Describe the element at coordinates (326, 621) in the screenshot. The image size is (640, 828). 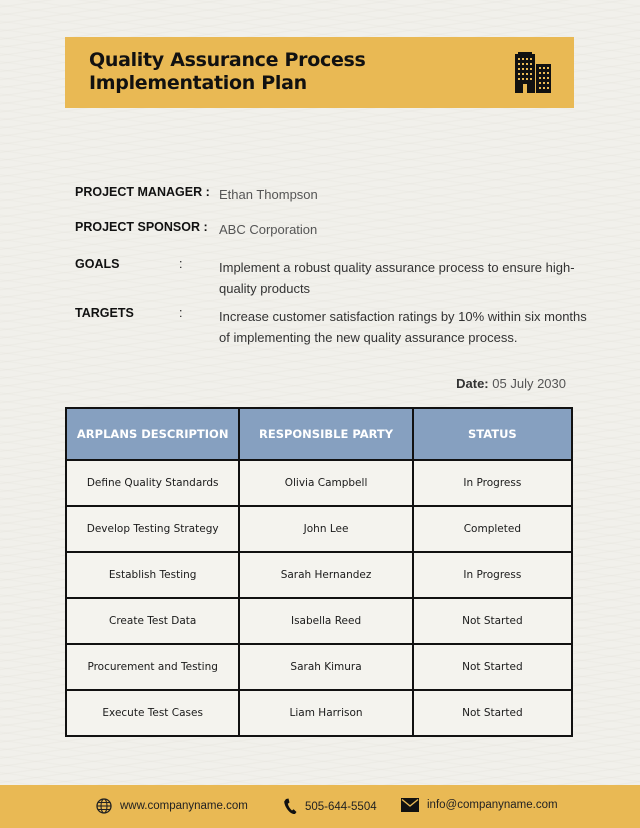
I see `cell-responsible-party: Isabella Reed` at that location.